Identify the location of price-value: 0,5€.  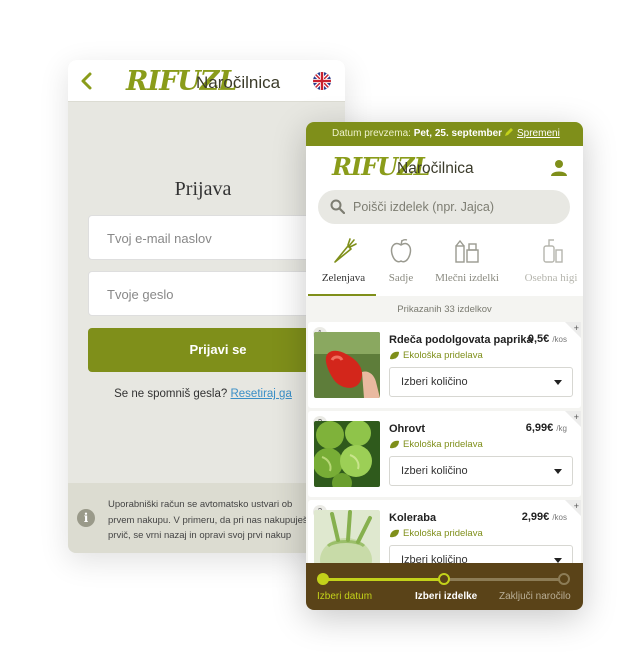
(538, 339).